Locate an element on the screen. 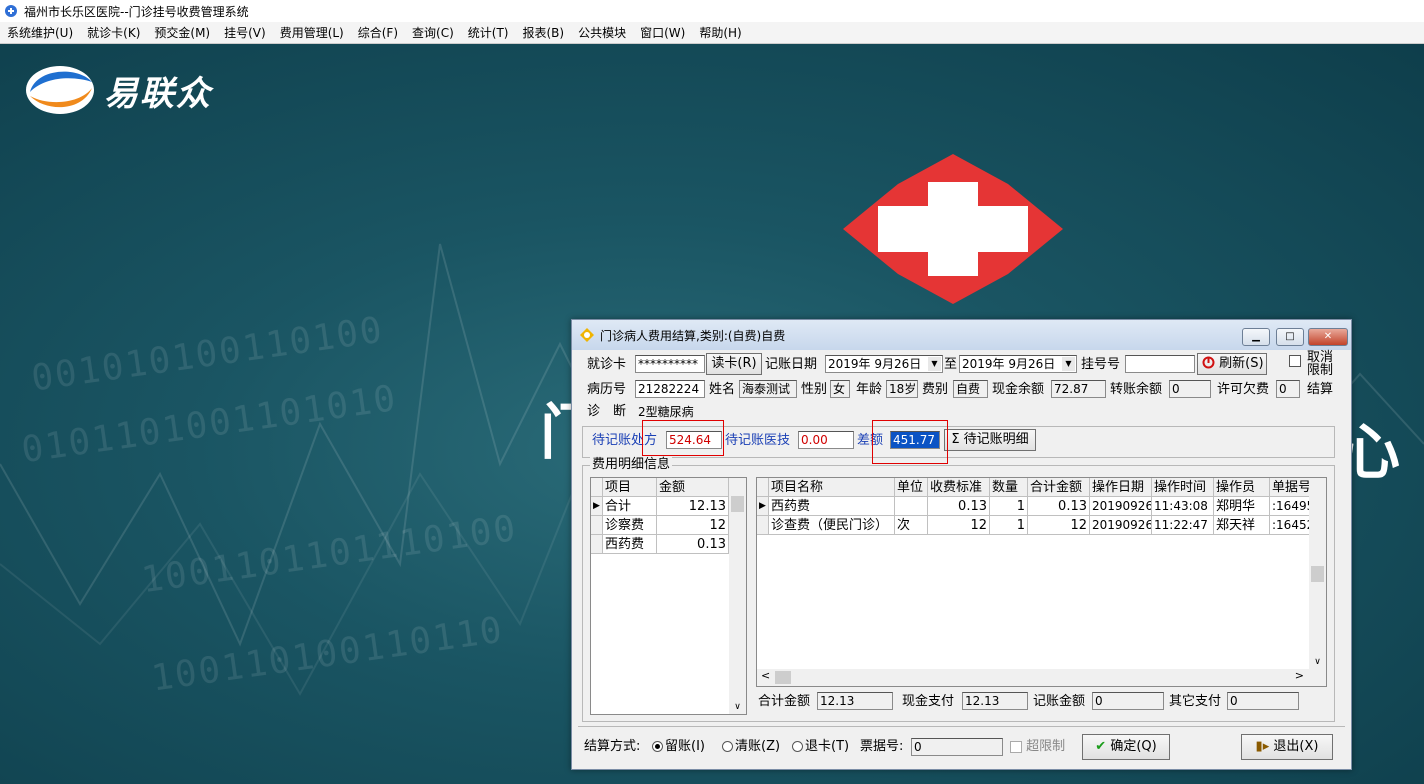  diagnosis-field: 2型糖尿病 is located at coordinates (949, 412).